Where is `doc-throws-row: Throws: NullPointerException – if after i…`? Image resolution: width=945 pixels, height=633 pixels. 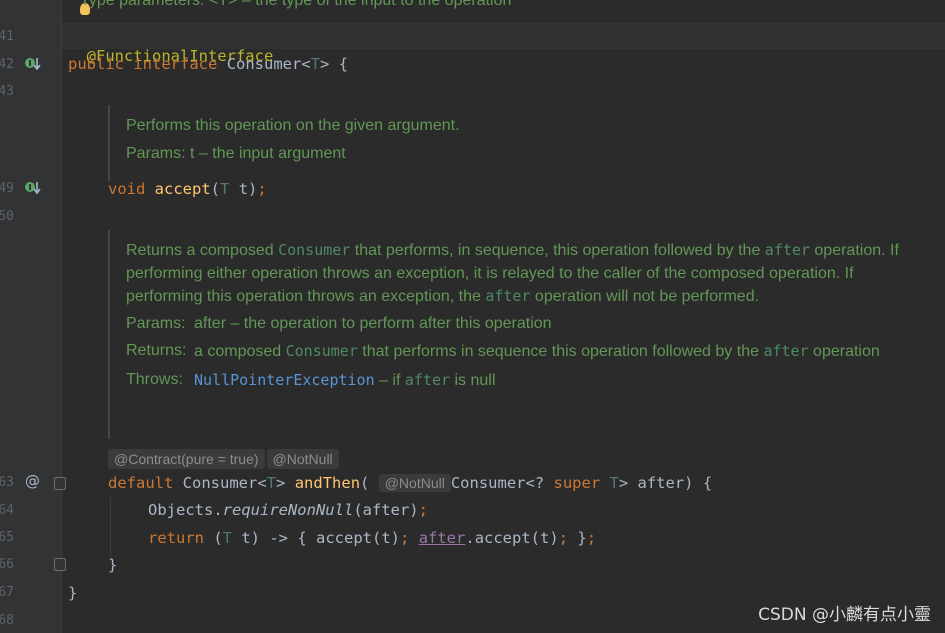 doc-throws-row: Throws: NullPointerException – if after i… is located at coordinates (526, 381).